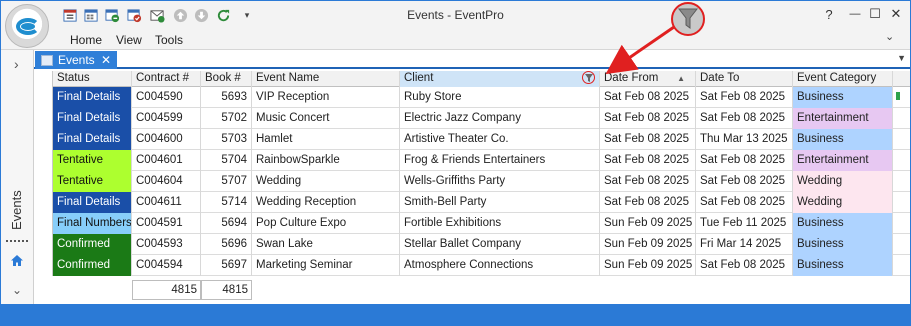  Describe the element at coordinates (226, 79) in the screenshot. I see `col-header-book: Book #` at that location.